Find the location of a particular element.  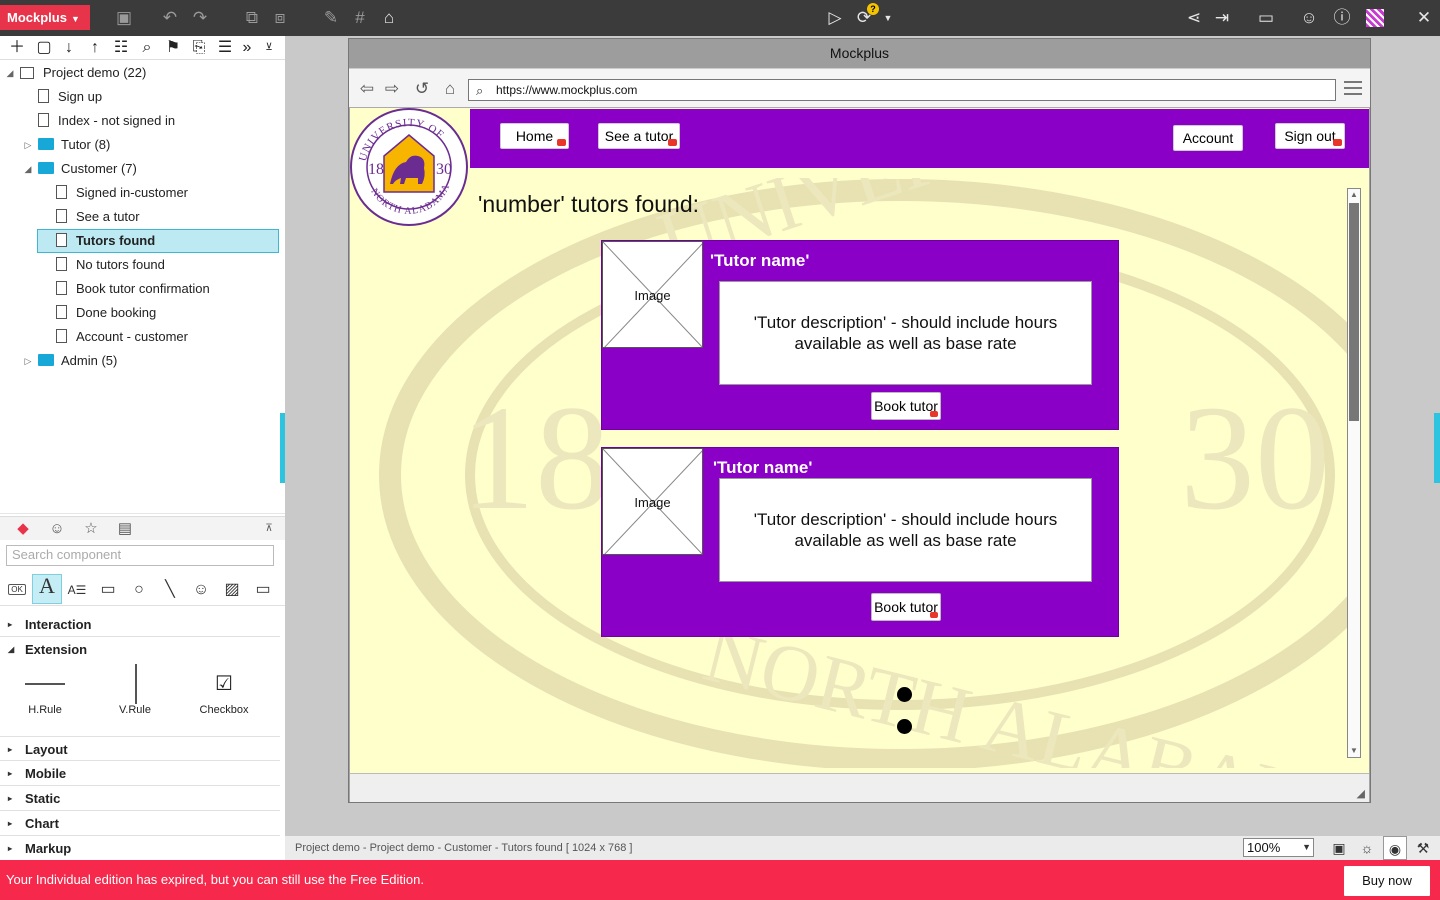

fullscreen-icon: ▭ is located at coordinates (1266, 18).